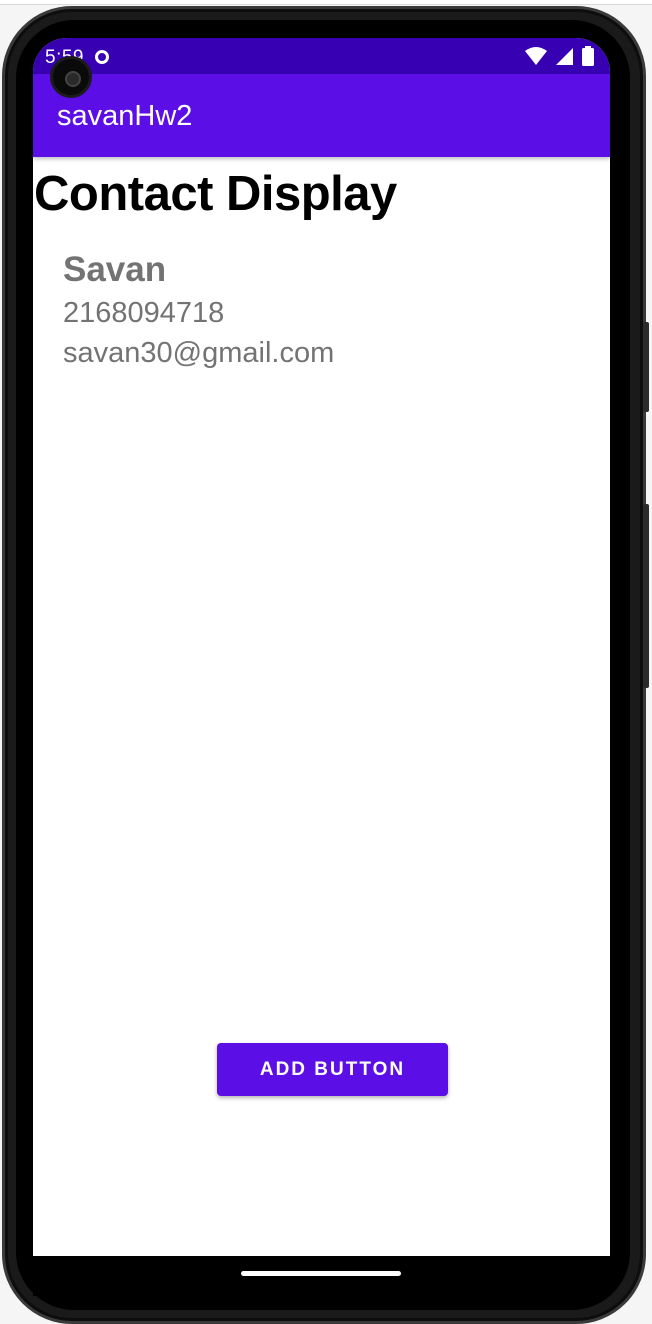 The width and height of the screenshot is (652, 1324). Describe the element at coordinates (71, 77) in the screenshot. I see `front-camera` at that location.